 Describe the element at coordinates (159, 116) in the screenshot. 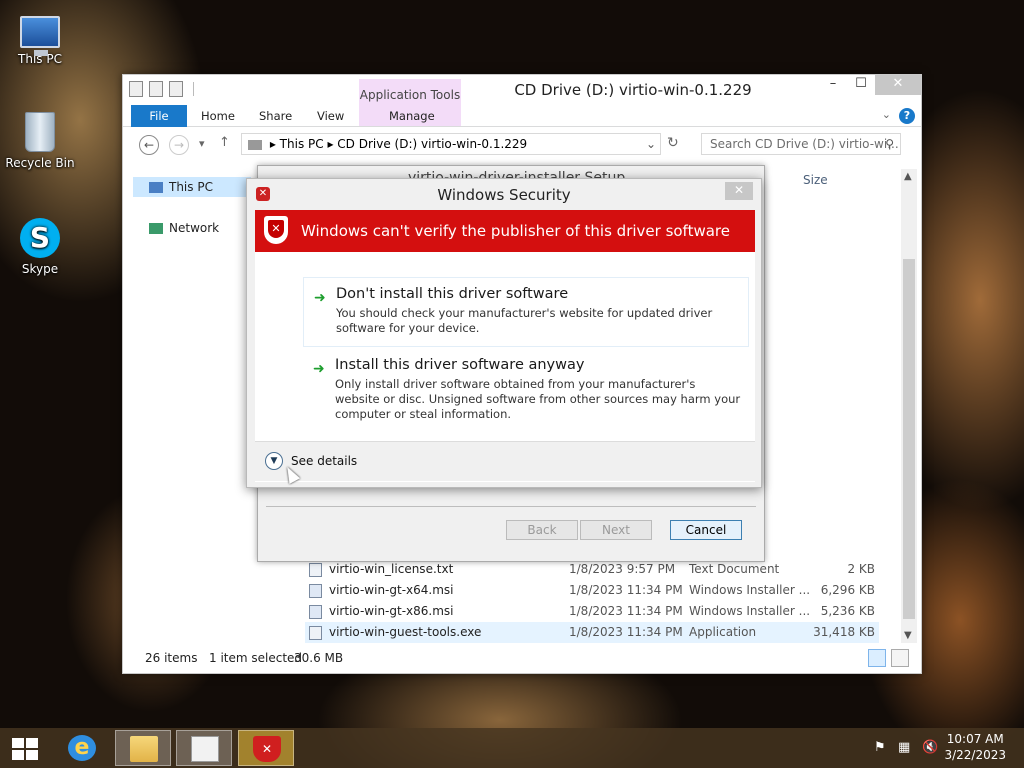

I see `tab-file: File` at that location.